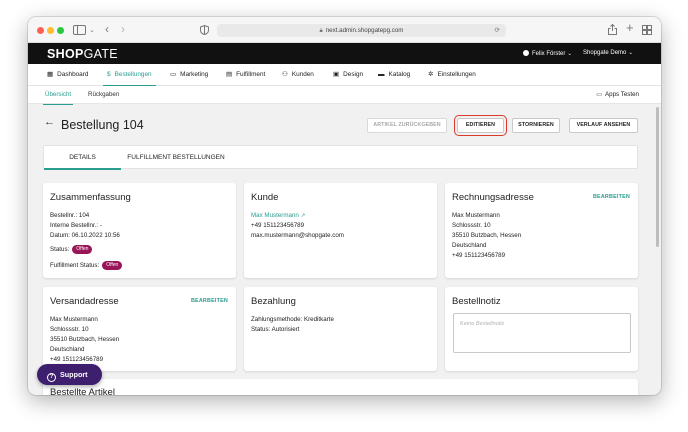 The width and height of the screenshot is (688, 432). What do you see at coordinates (340, 157) in the screenshot?
I see `order-tabs: DETAILS FULFILLMENT BESTELLUNGEN` at bounding box center [340, 157].